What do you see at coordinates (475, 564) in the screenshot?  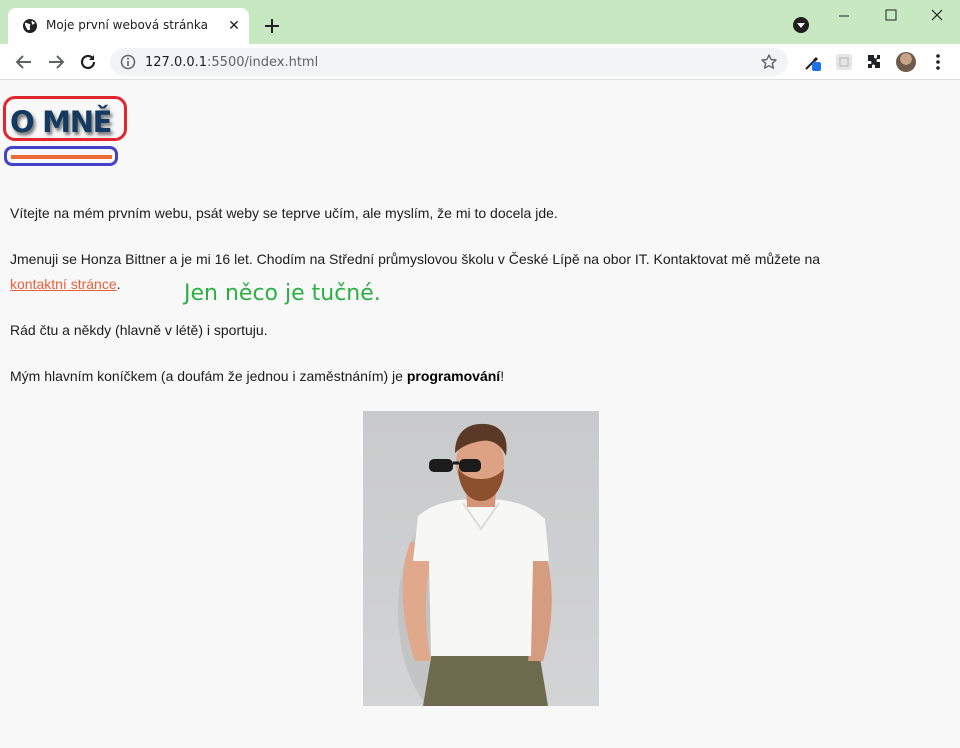 I see `man-photo-illustration` at bounding box center [475, 564].